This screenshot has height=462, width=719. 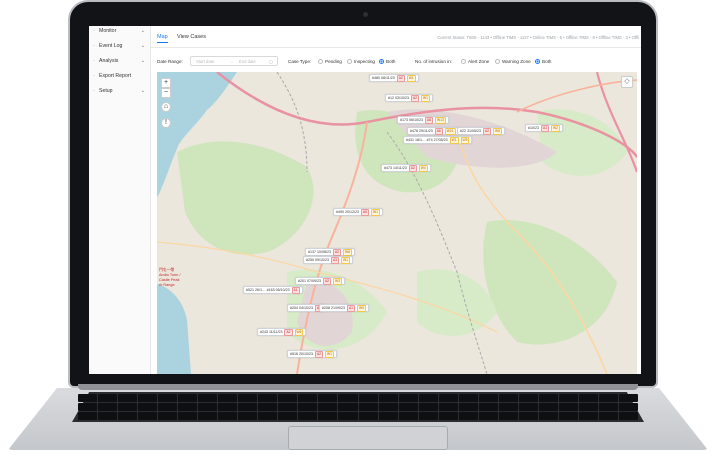 What do you see at coordinates (470, 131) in the screenshot?
I see `case-marker-label: #22 31/05/23` at bounding box center [470, 131].